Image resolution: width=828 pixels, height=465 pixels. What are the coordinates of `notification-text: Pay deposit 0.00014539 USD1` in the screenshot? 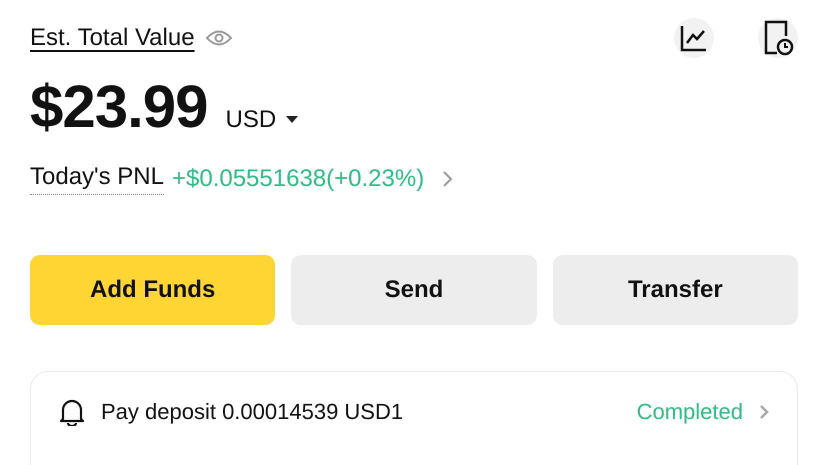 It's located at (361, 412).